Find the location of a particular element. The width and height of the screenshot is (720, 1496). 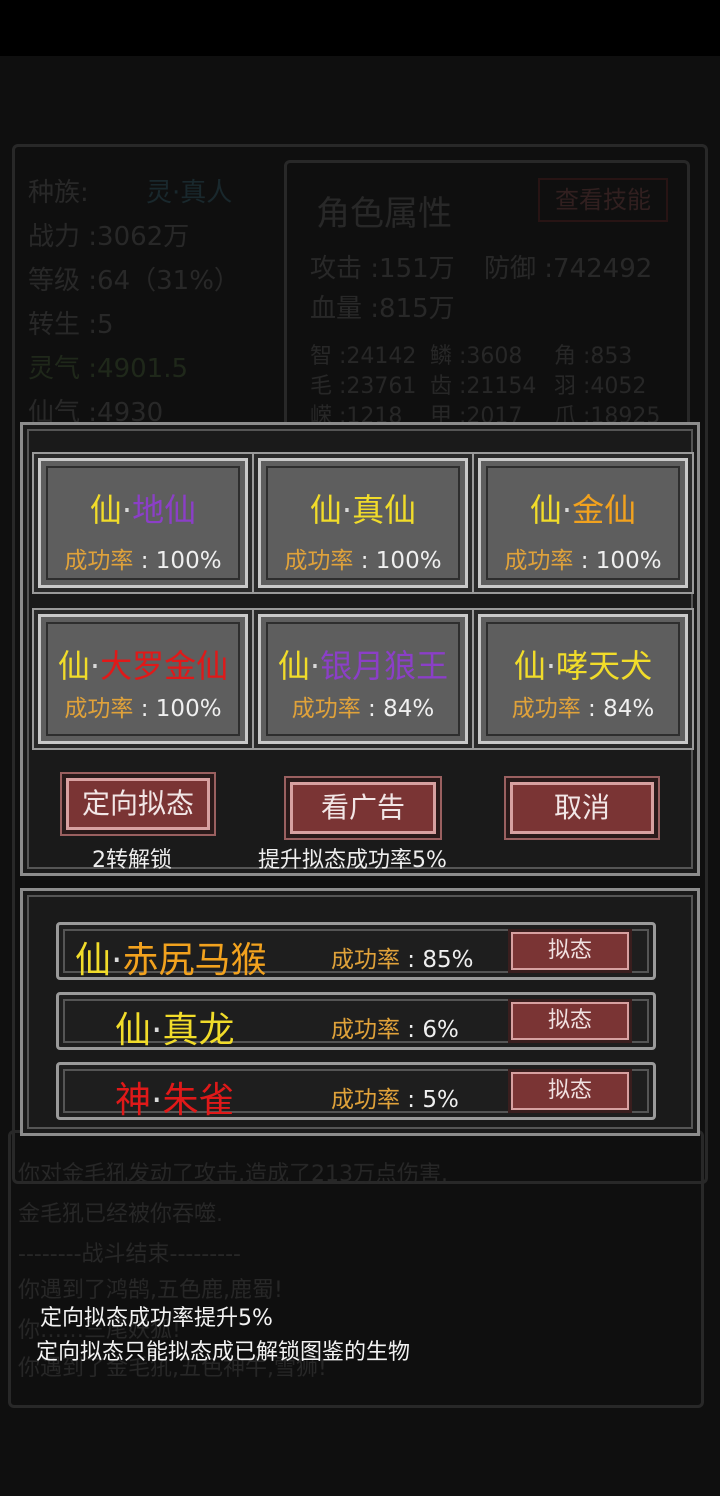

card-name: 哮天犬 is located at coordinates (604, 666).